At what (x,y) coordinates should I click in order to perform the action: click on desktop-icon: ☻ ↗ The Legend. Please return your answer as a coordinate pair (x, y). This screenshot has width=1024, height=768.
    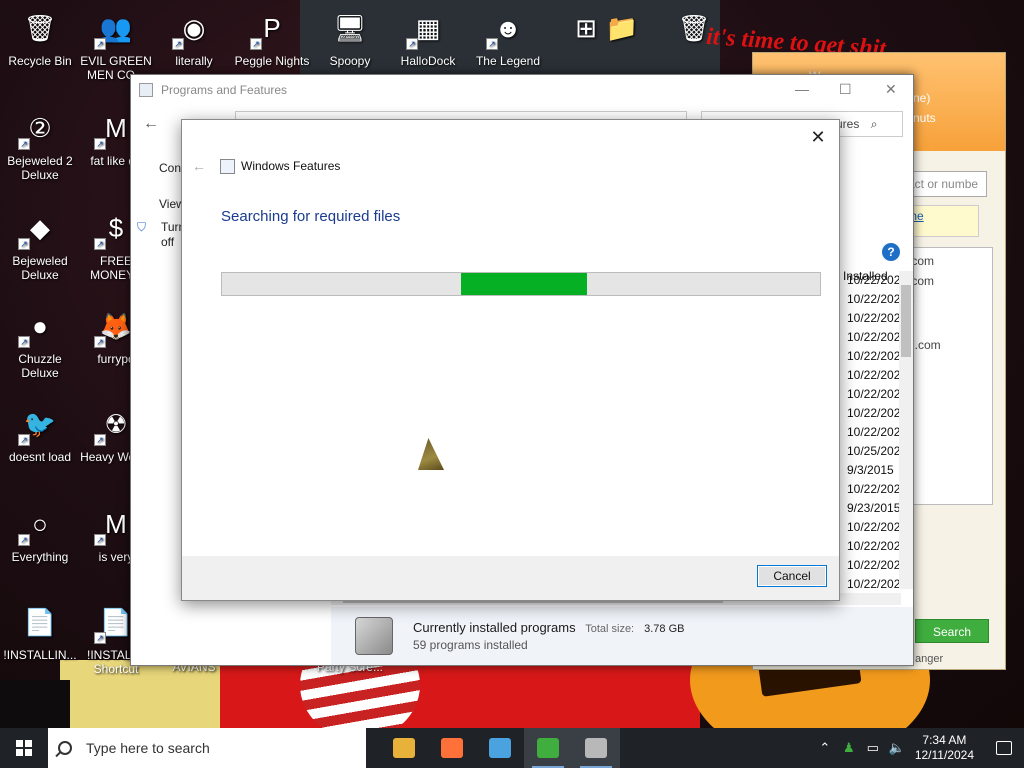
    Looking at the image, I should click on (508, 37).